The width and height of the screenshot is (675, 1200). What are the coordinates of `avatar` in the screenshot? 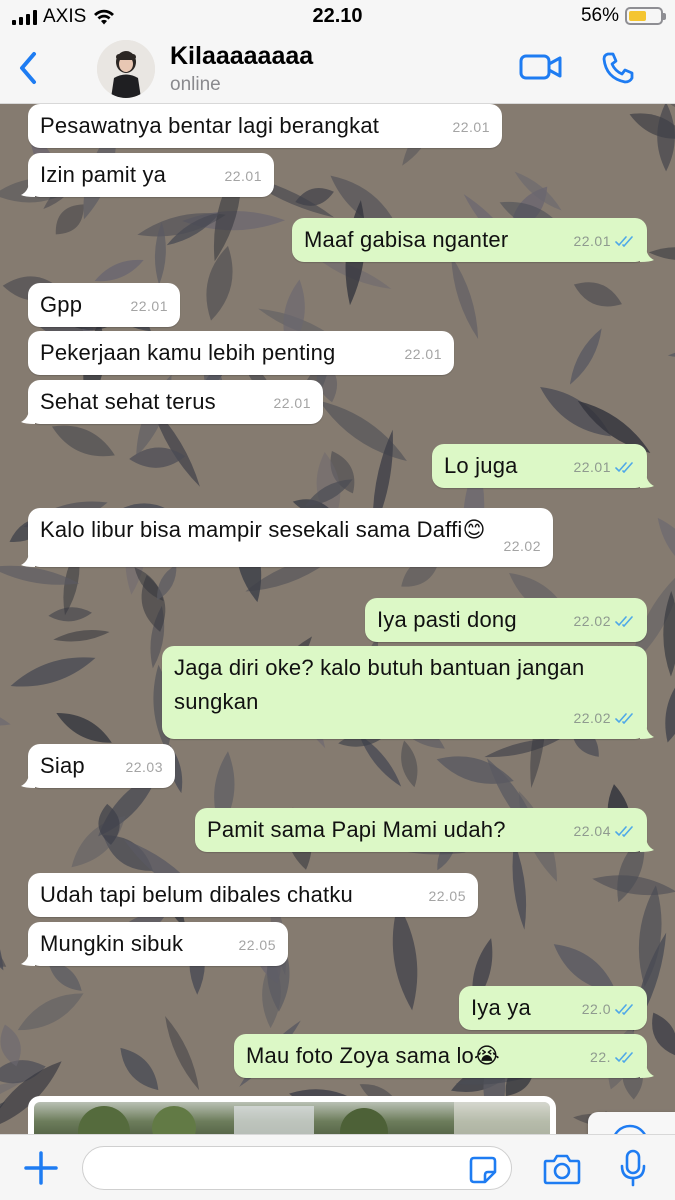 It's located at (126, 69).